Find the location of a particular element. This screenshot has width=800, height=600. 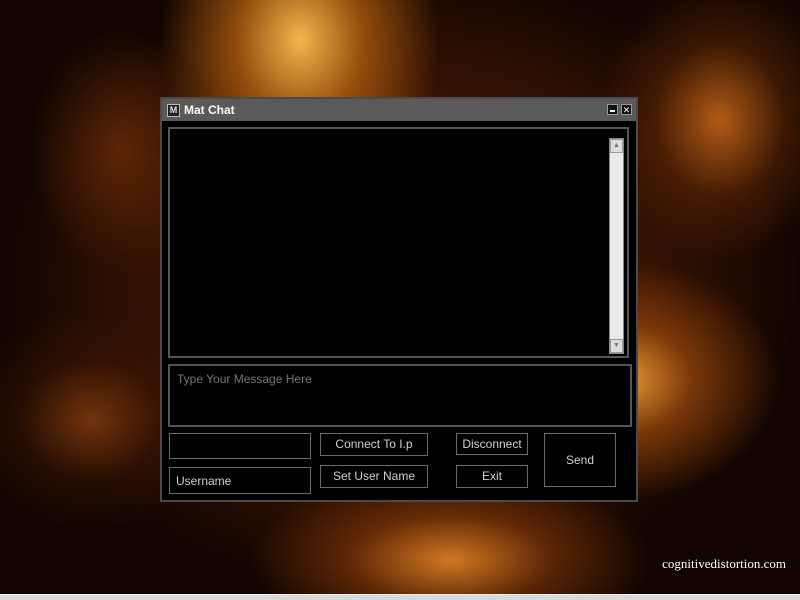

taskbar-edge is located at coordinates (400, 597).